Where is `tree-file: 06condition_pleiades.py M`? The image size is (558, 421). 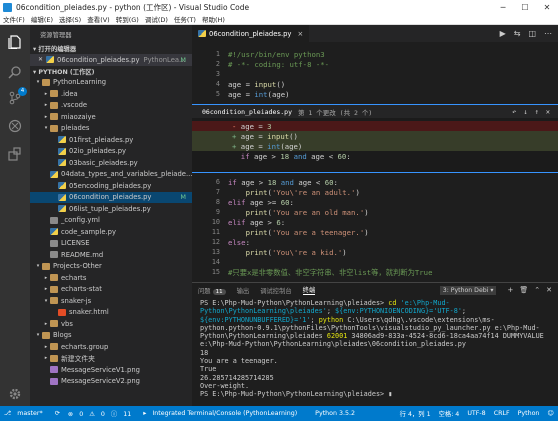 tree-file: 06condition_pleiades.py M is located at coordinates (111, 197).